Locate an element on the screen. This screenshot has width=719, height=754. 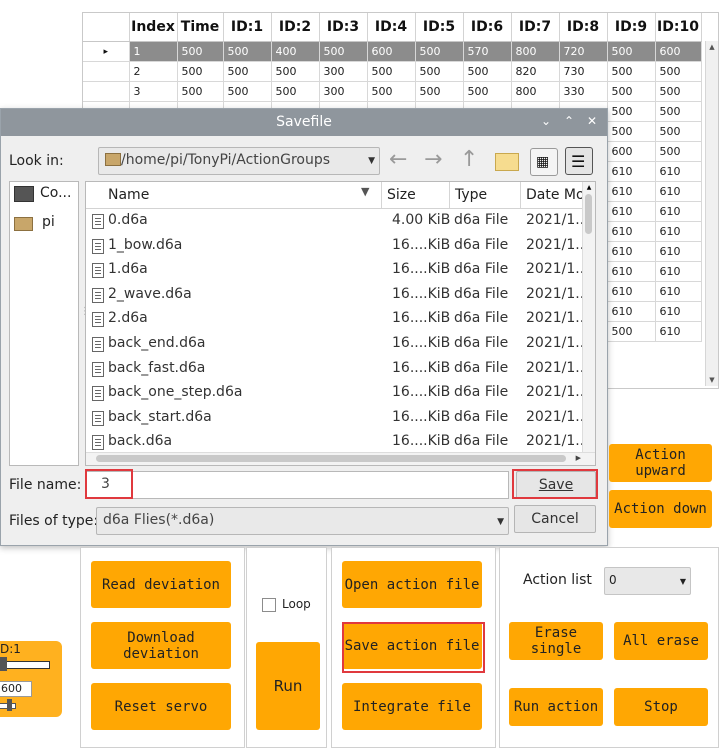
table-cell: 3 is located at coordinates (153, 91).